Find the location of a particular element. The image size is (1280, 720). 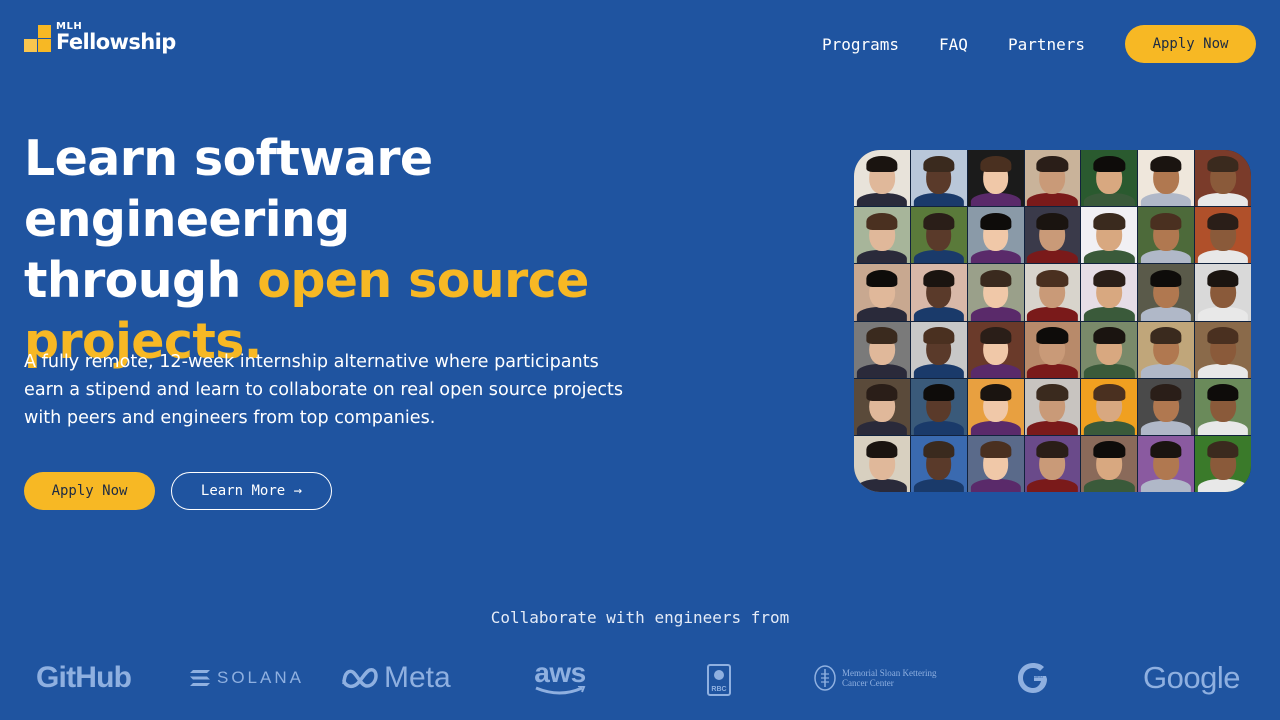

google-logo: Google is located at coordinates (1191, 677).